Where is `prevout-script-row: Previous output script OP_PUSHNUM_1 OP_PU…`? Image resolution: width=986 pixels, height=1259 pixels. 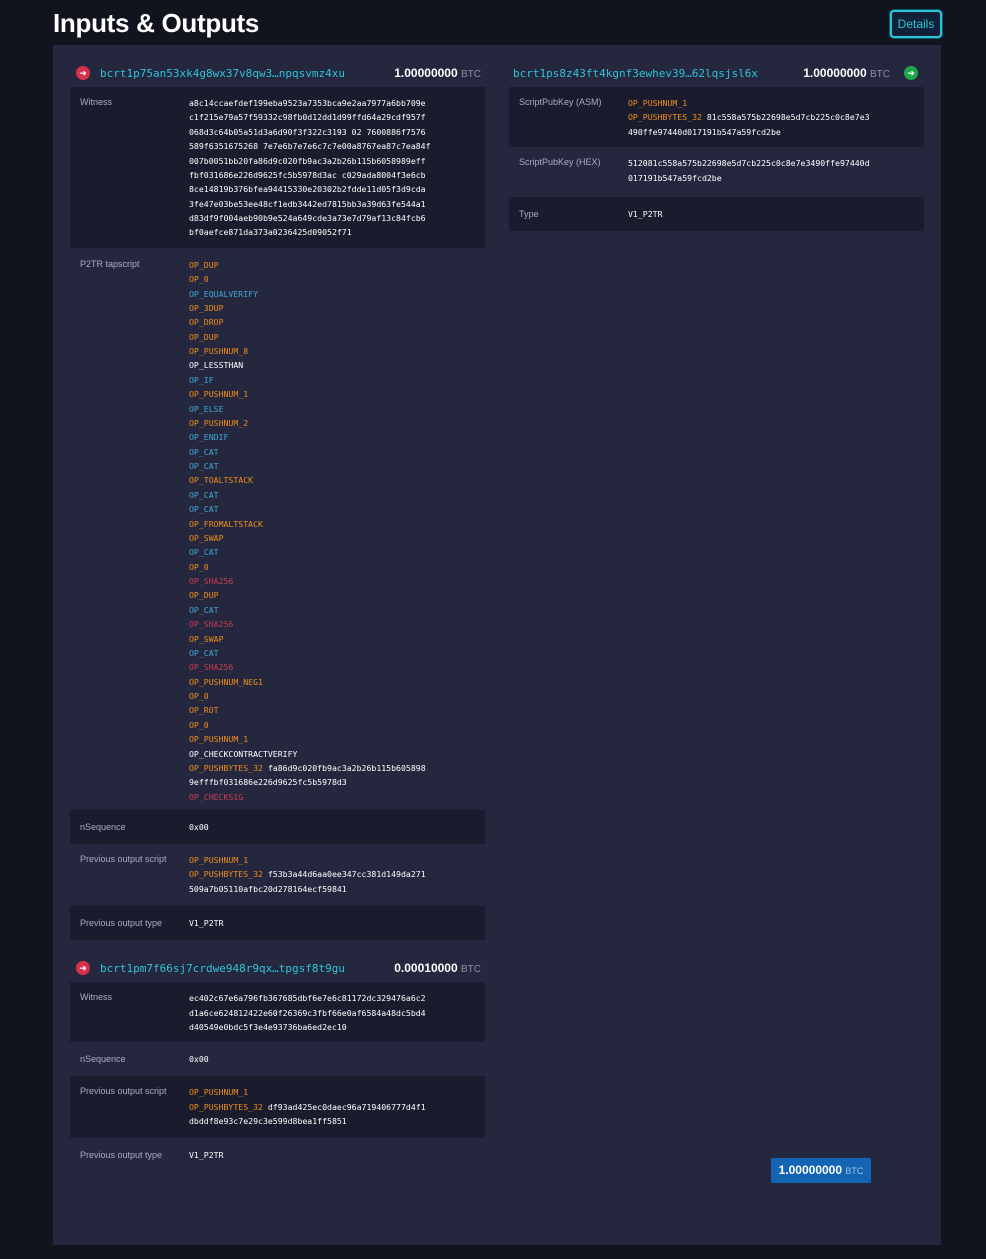
prevout-script-row: Previous output script OP_PUSHNUM_1 OP_PU… is located at coordinates (277, 875).